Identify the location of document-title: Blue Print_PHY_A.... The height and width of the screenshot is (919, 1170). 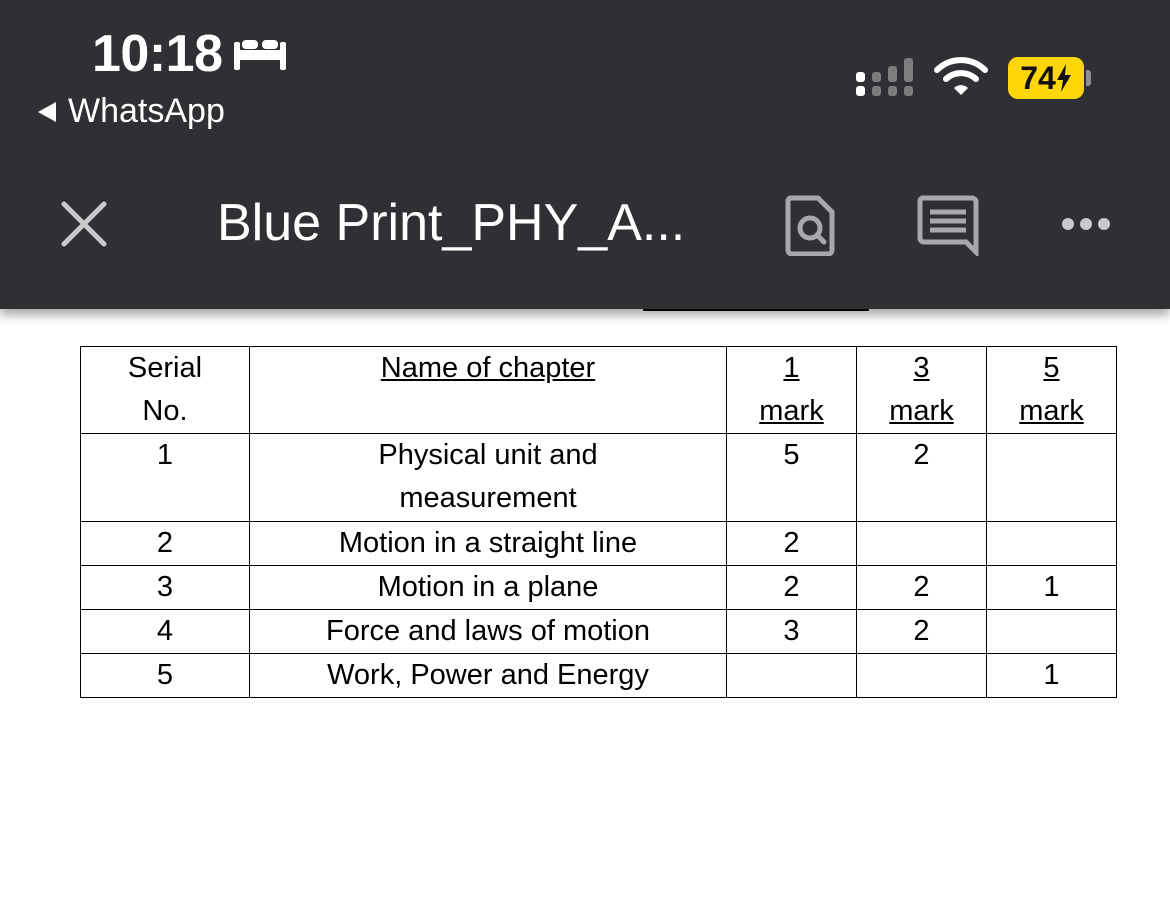
(451, 223).